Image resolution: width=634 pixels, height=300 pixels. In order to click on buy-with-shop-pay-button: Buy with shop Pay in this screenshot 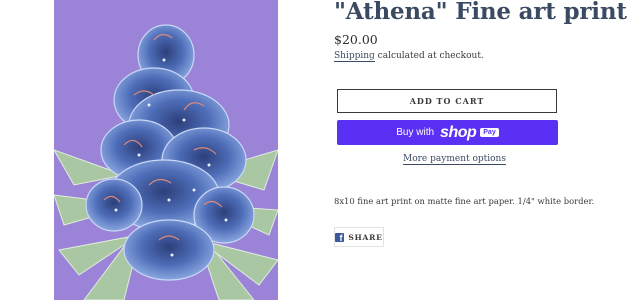, I will do `click(447, 132)`.